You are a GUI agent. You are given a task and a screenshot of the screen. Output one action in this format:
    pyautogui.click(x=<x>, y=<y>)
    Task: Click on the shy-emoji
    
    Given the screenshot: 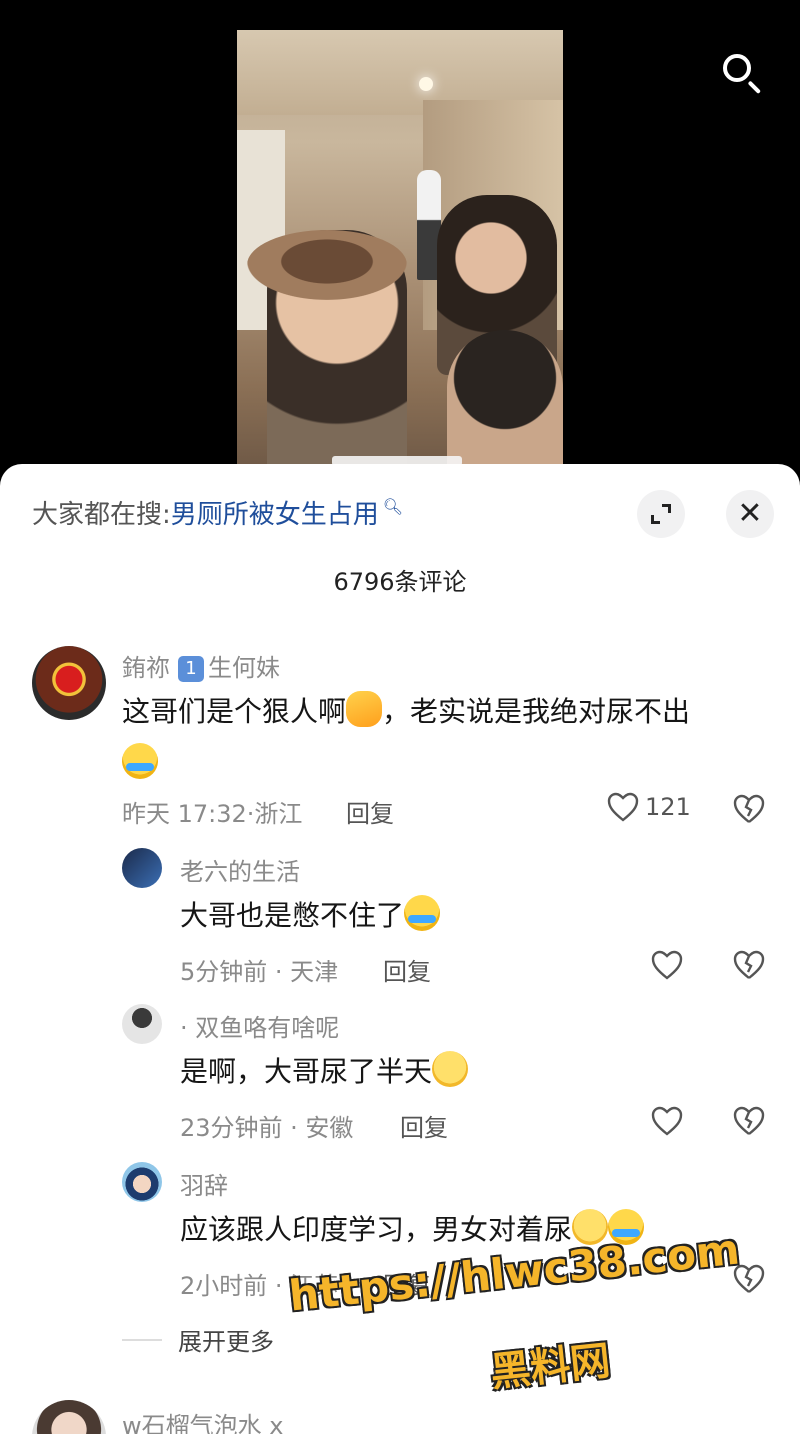 What is the action you would take?
    pyautogui.click(x=590, y=1227)
    